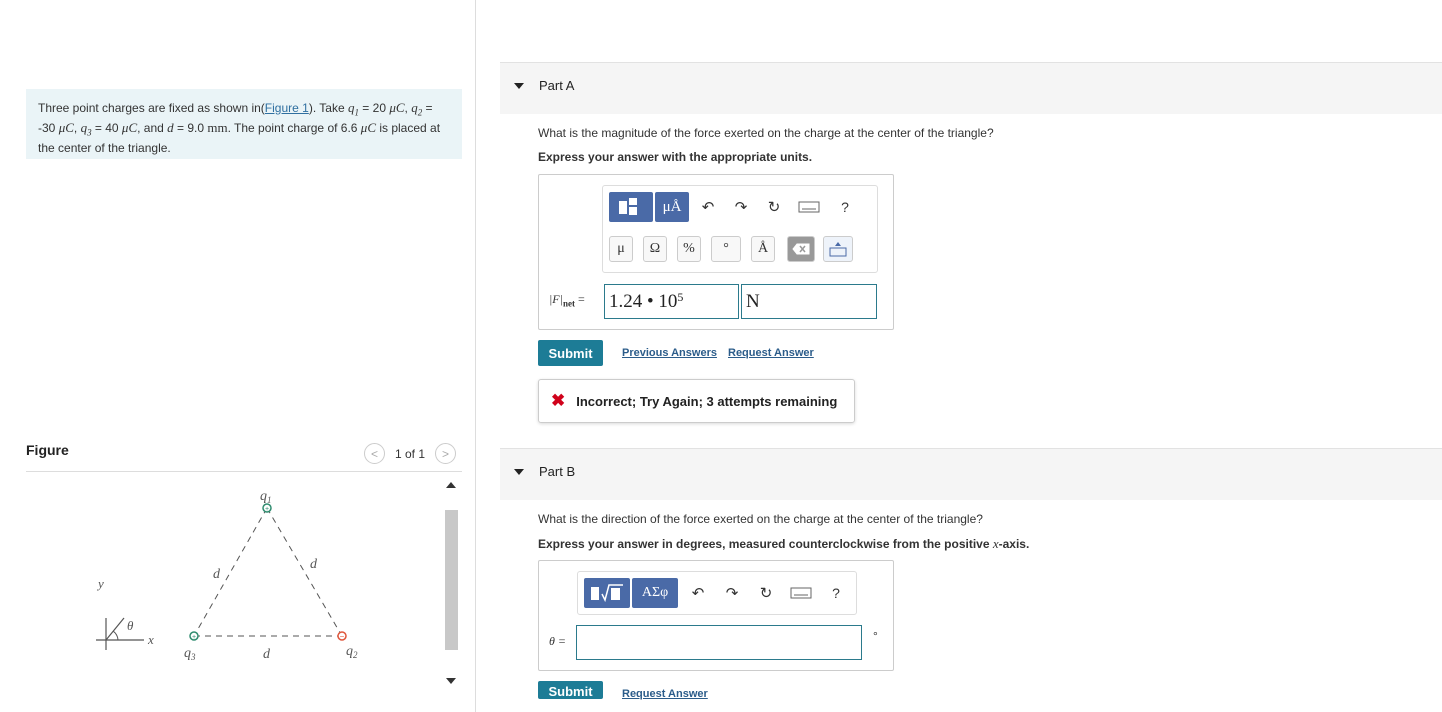 Image resolution: width=1442 pixels, height=712 pixels. I want to click on keyboard-up-icon, so click(838, 249).